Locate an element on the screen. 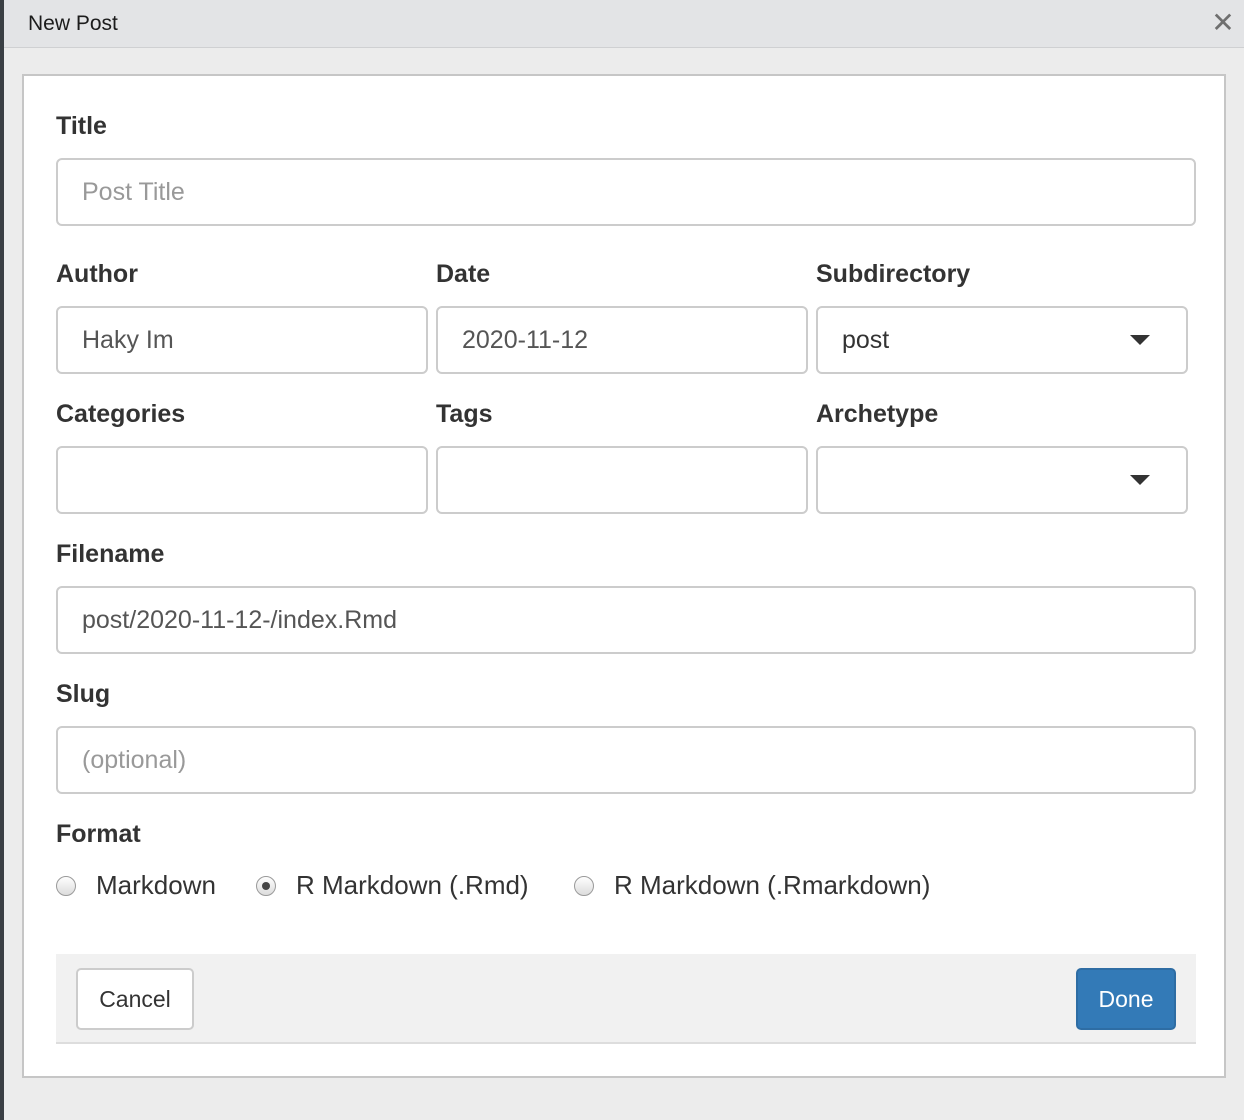  radio-checked-icon is located at coordinates (266, 886).